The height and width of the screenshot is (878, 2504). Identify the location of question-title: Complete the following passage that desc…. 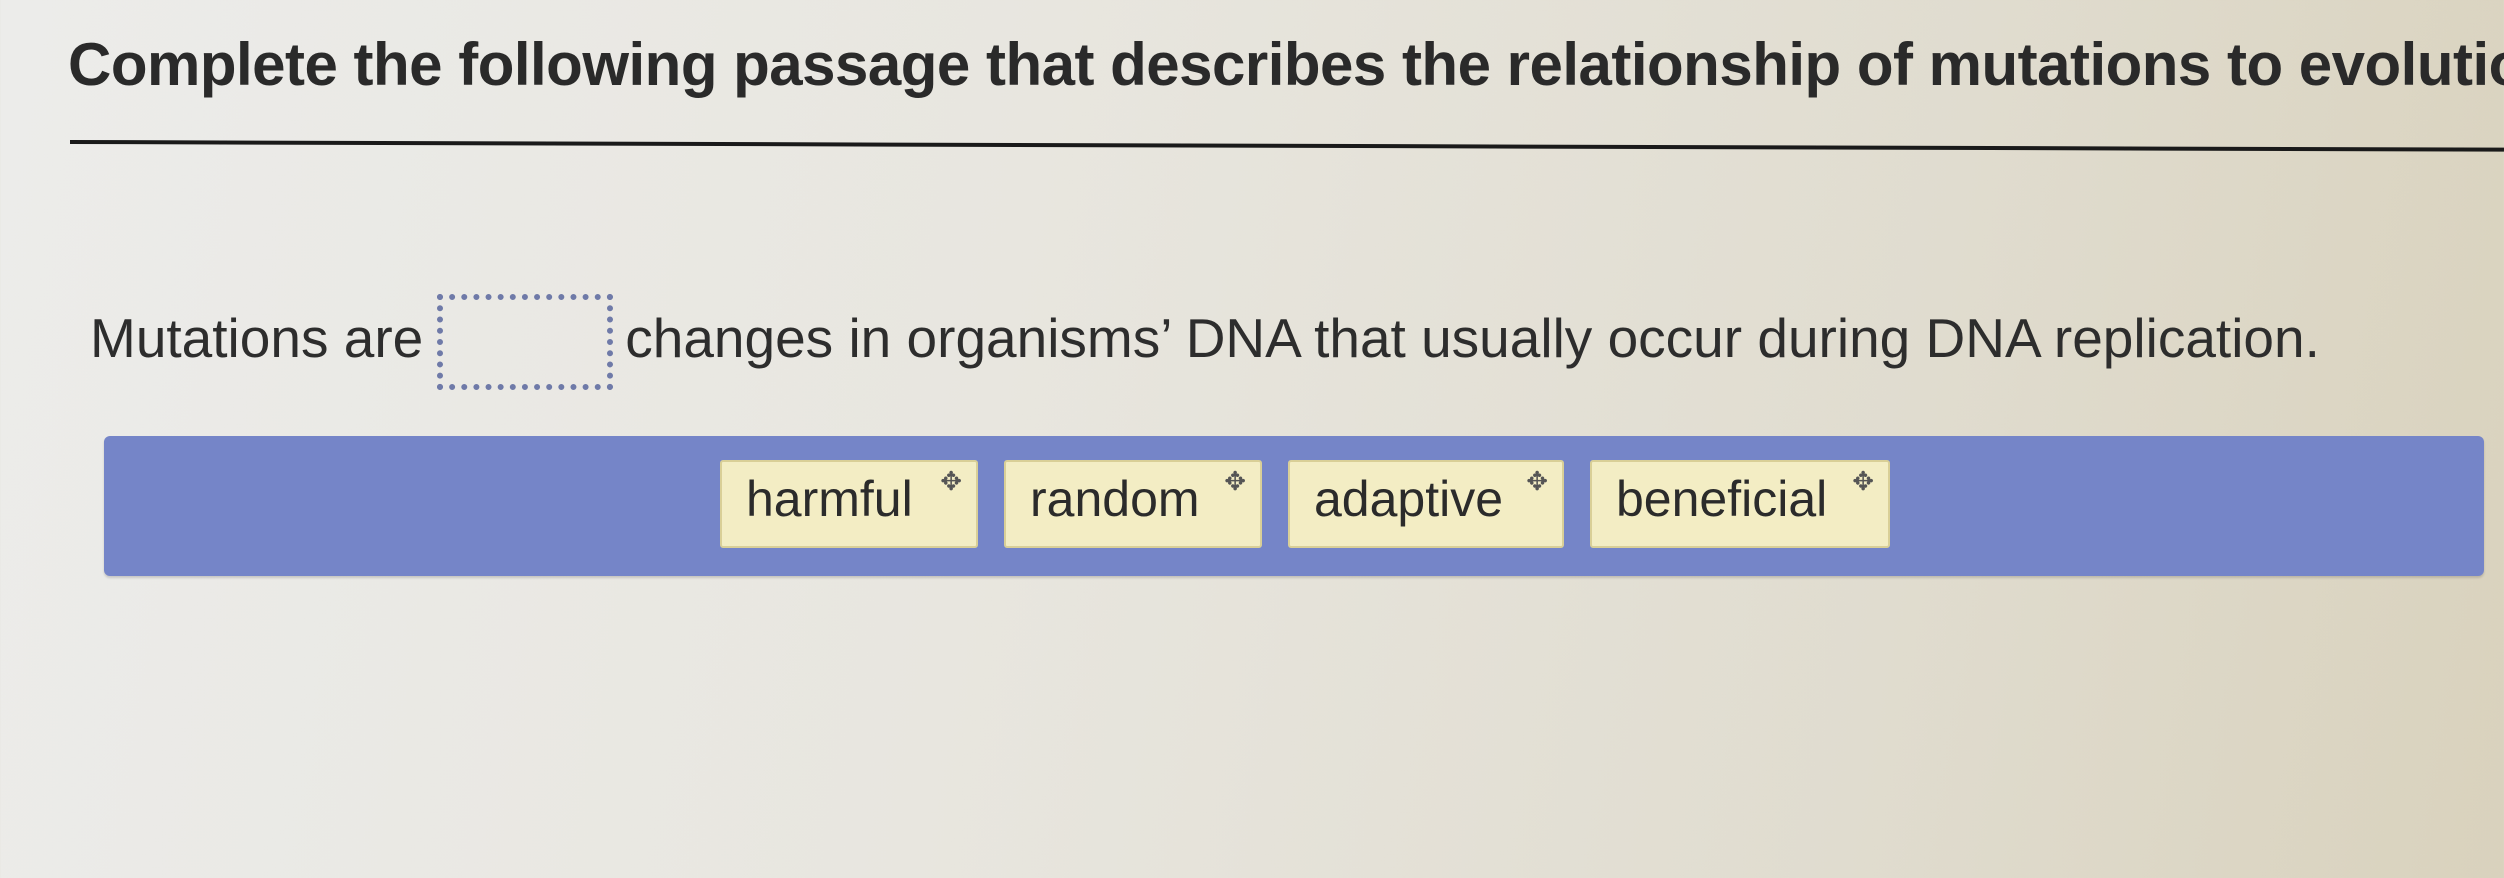
(1286, 64).